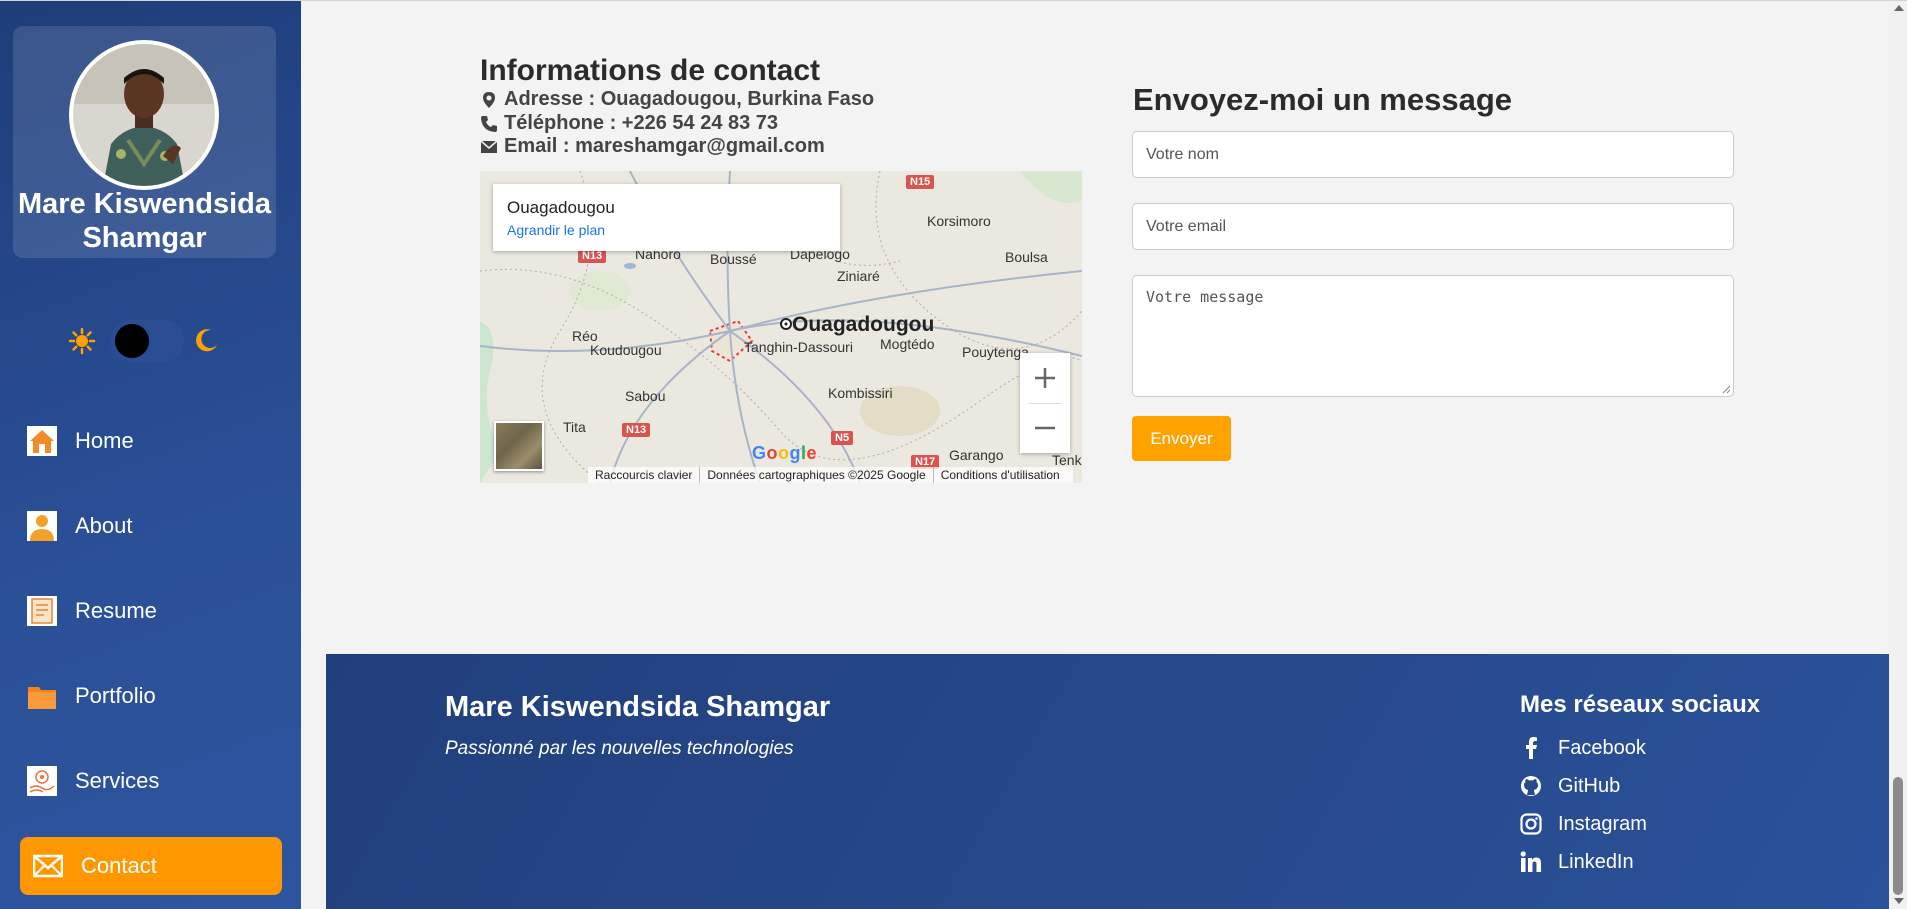 Image resolution: width=1907 pixels, height=909 pixels. I want to click on nav-resume-label: Resume, so click(116, 610).